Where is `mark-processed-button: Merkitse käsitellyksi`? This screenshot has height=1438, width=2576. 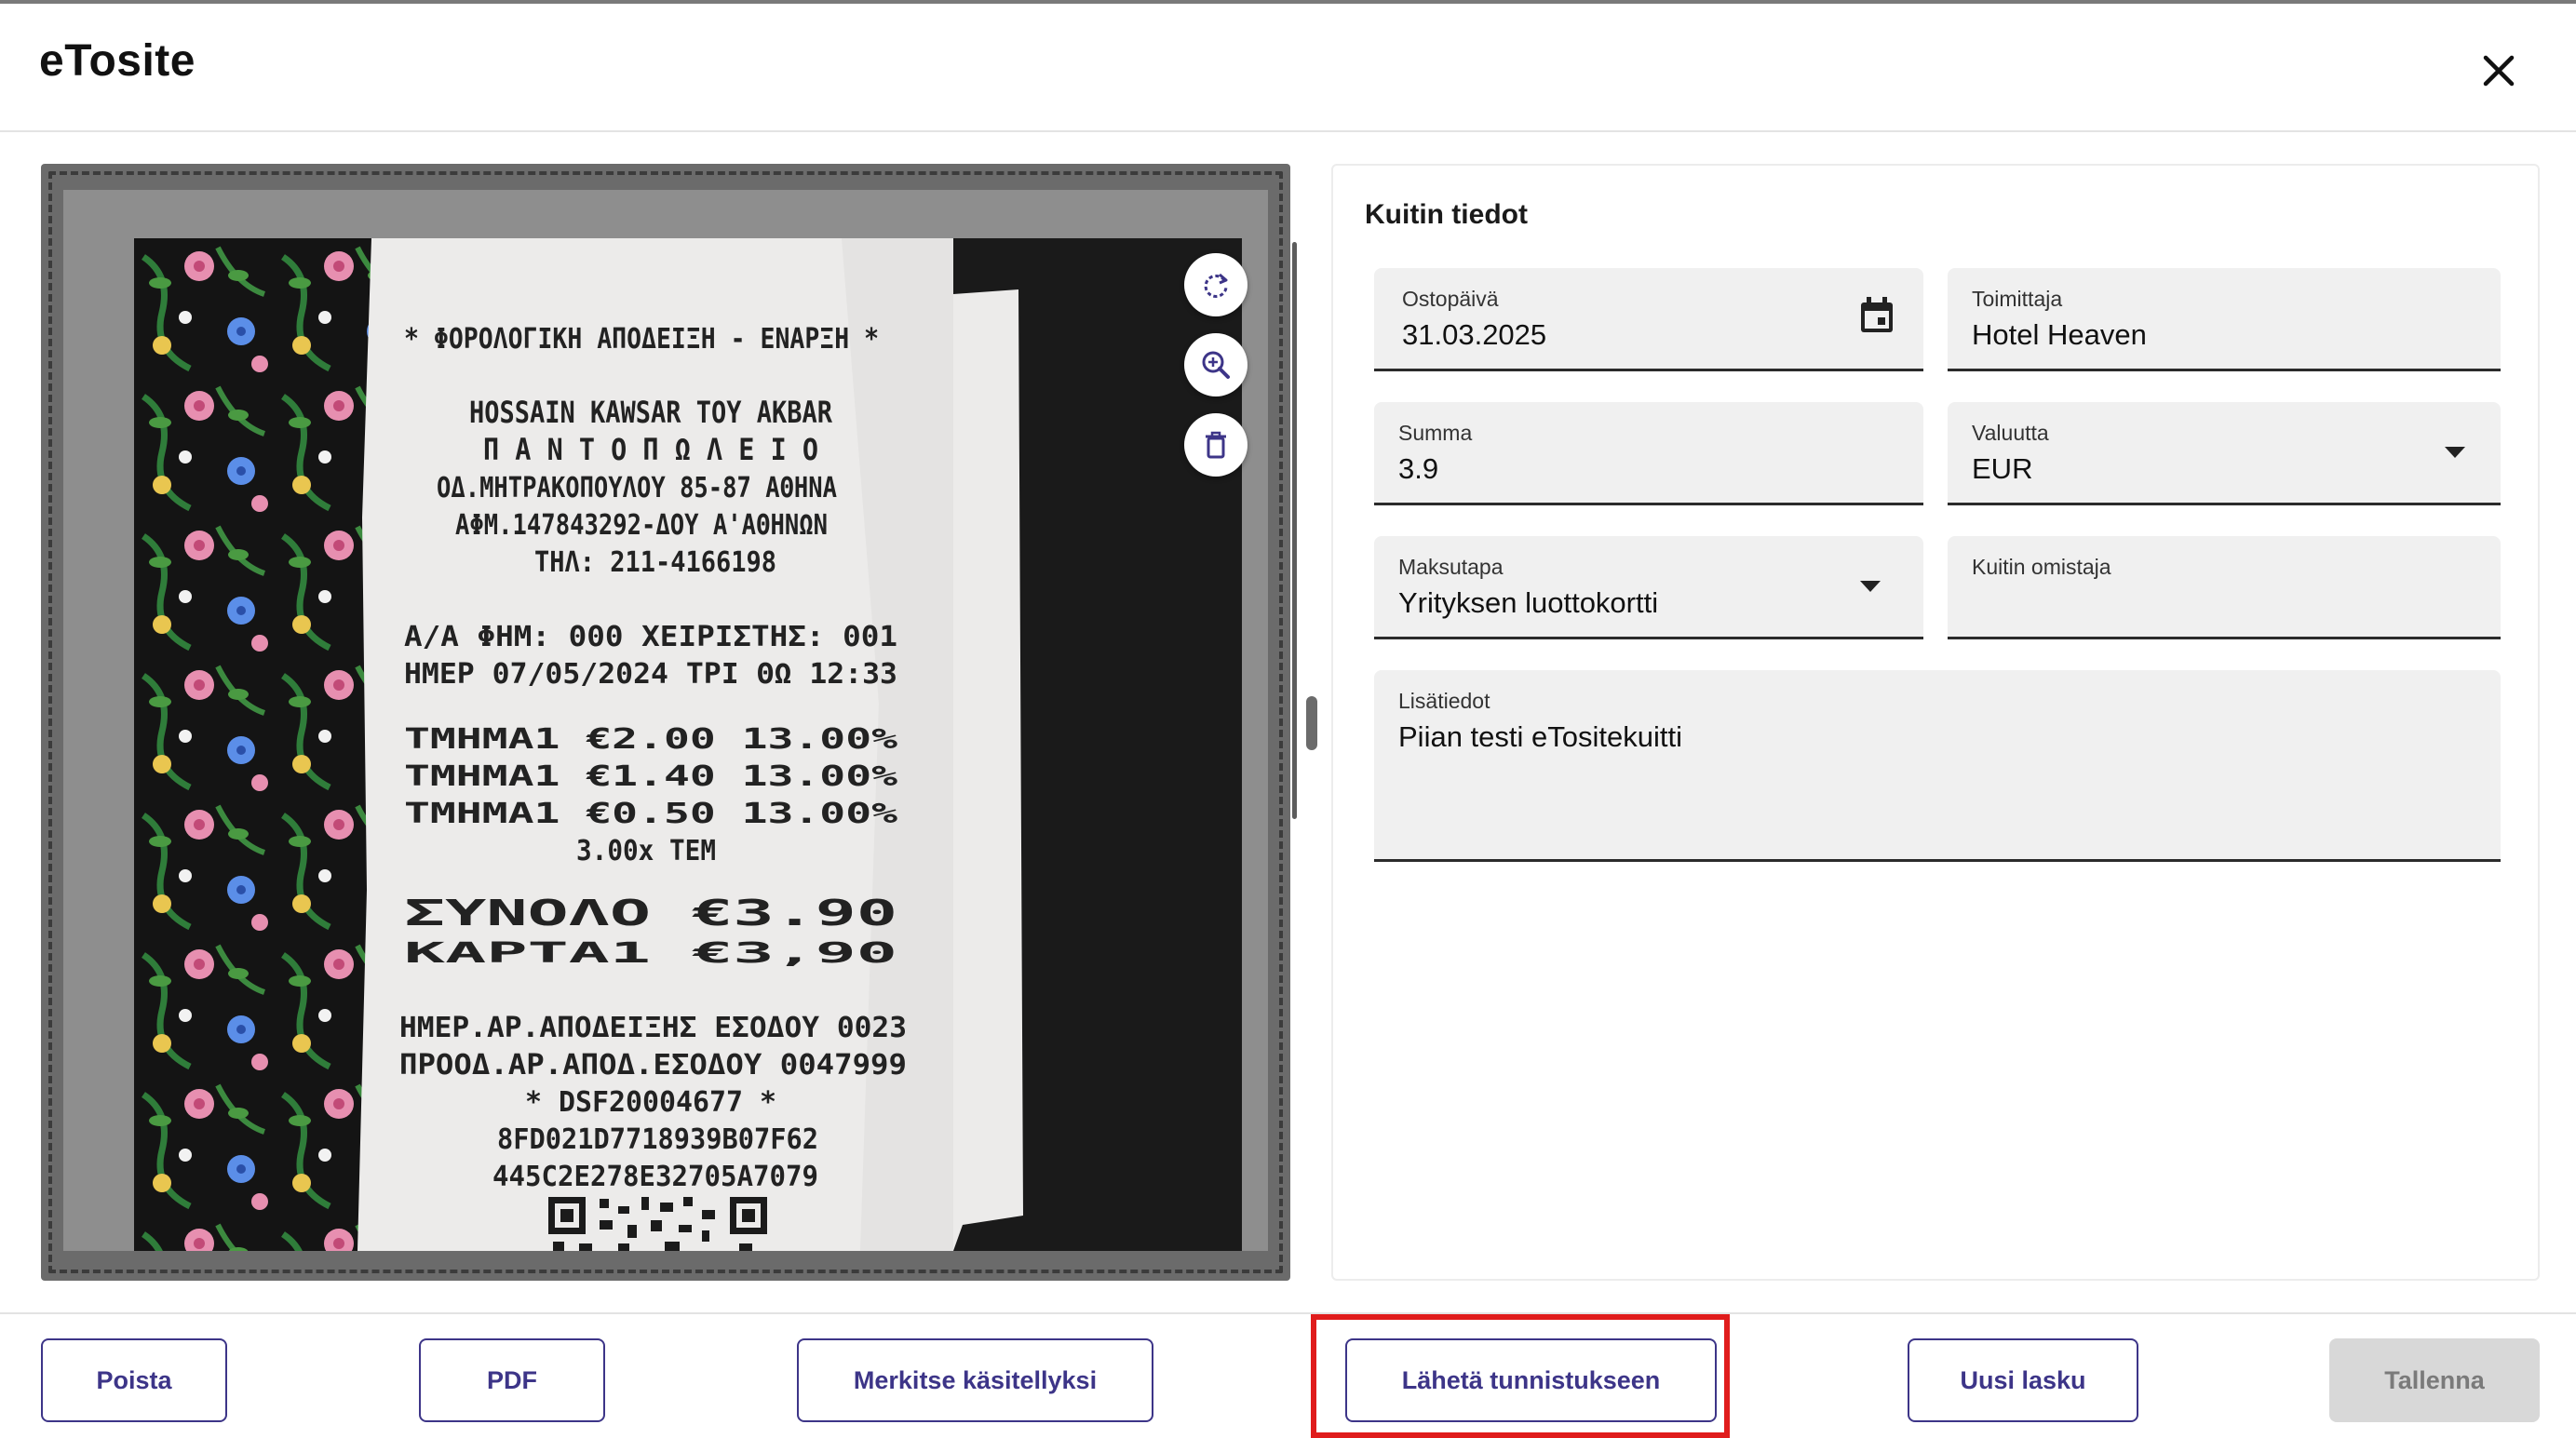
mark-processed-button: Merkitse käsitellyksi is located at coordinates (975, 1380).